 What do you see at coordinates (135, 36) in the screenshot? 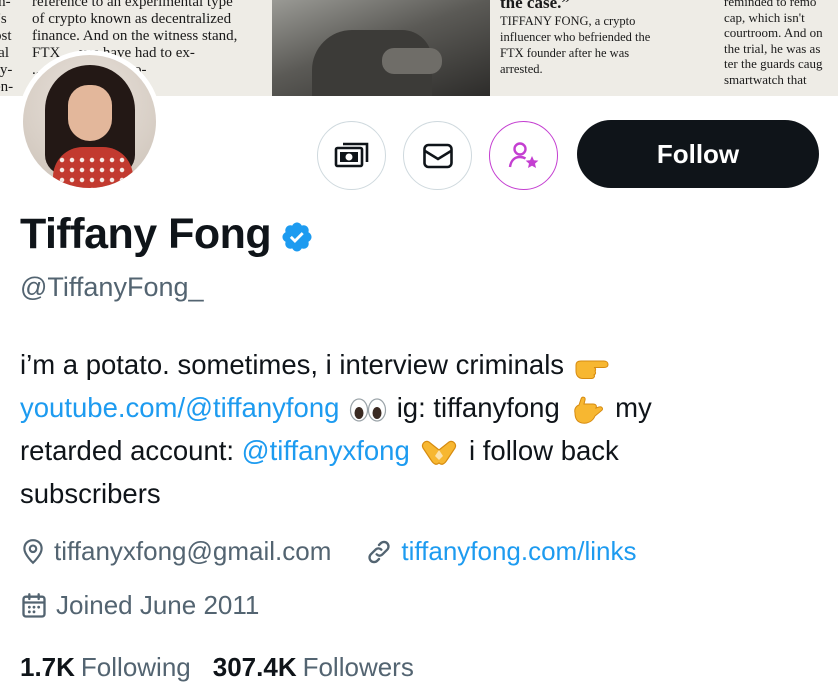
I see `banner-text: finance. And on the witness stand,` at bounding box center [135, 36].